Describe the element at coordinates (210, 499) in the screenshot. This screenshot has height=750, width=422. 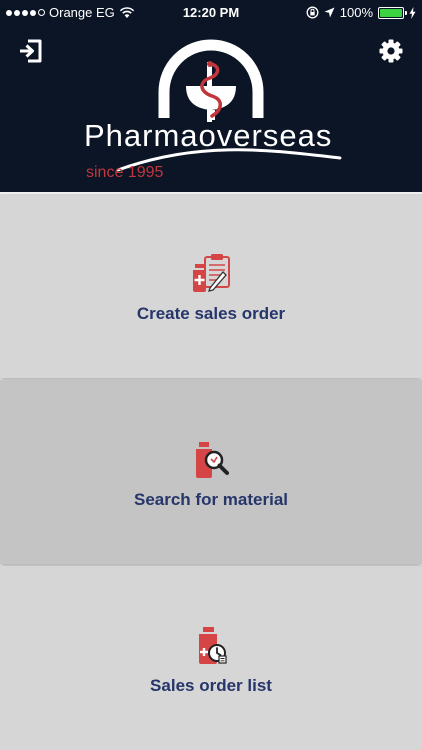
I see `search-material-label: Search for material` at that location.